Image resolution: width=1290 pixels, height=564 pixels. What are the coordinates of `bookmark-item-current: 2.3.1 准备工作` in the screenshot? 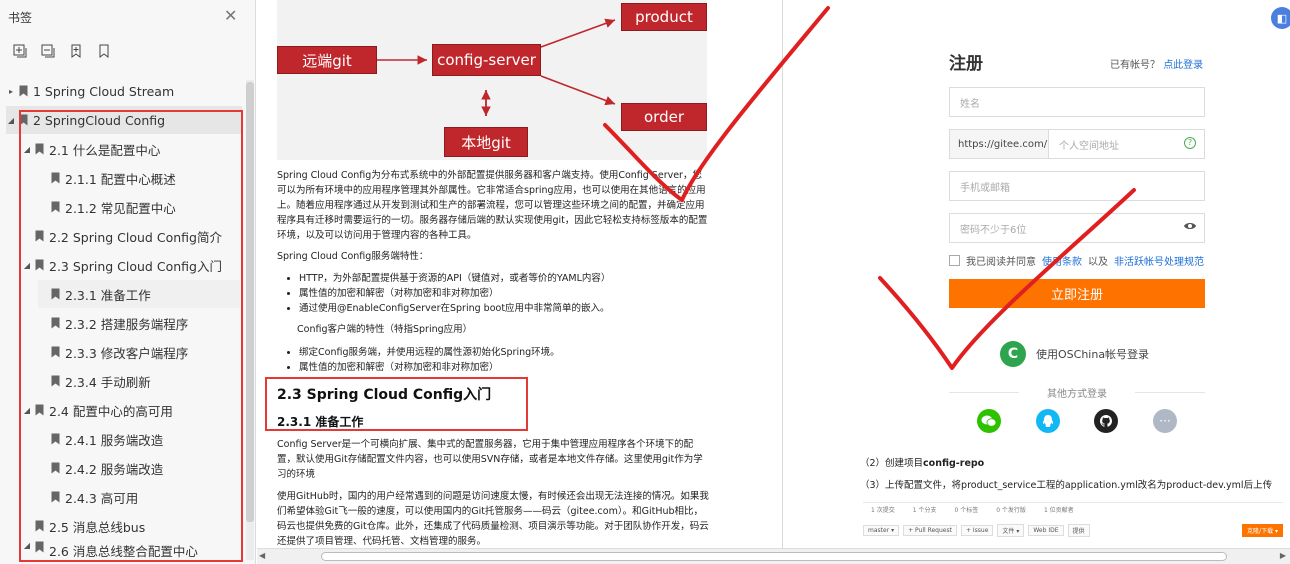 It's located at (139, 294).